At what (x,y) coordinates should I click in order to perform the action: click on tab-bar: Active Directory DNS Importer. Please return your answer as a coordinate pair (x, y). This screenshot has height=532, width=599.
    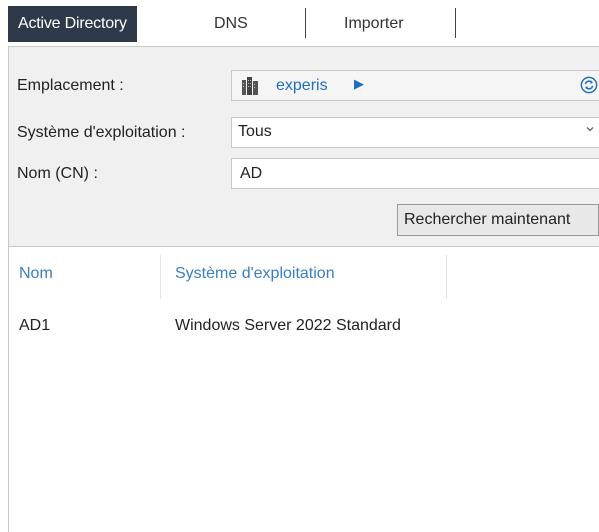
    Looking at the image, I should click on (299, 23).